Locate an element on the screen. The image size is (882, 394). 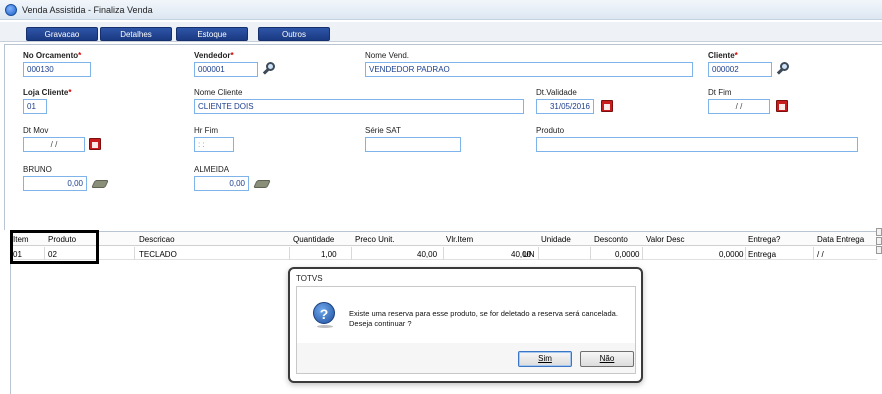
serie-sat-field is located at coordinates (413, 144).